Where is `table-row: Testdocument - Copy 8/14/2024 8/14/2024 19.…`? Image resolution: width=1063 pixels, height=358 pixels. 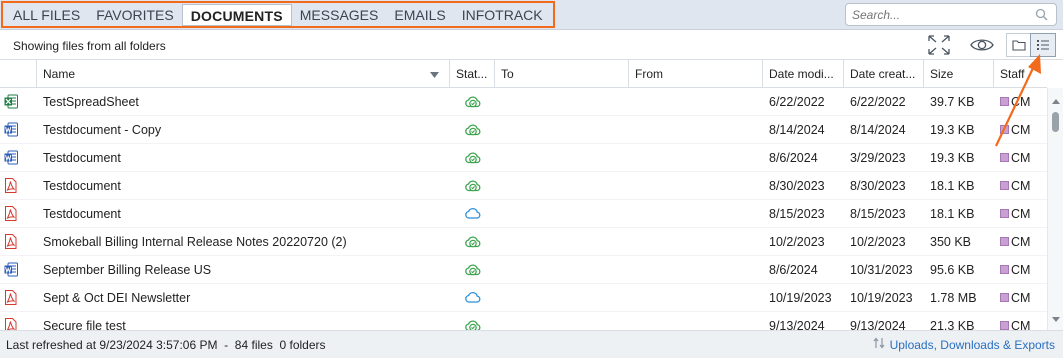
table-row: Testdocument - Copy 8/14/2024 8/14/2024 19.… is located at coordinates (523, 130).